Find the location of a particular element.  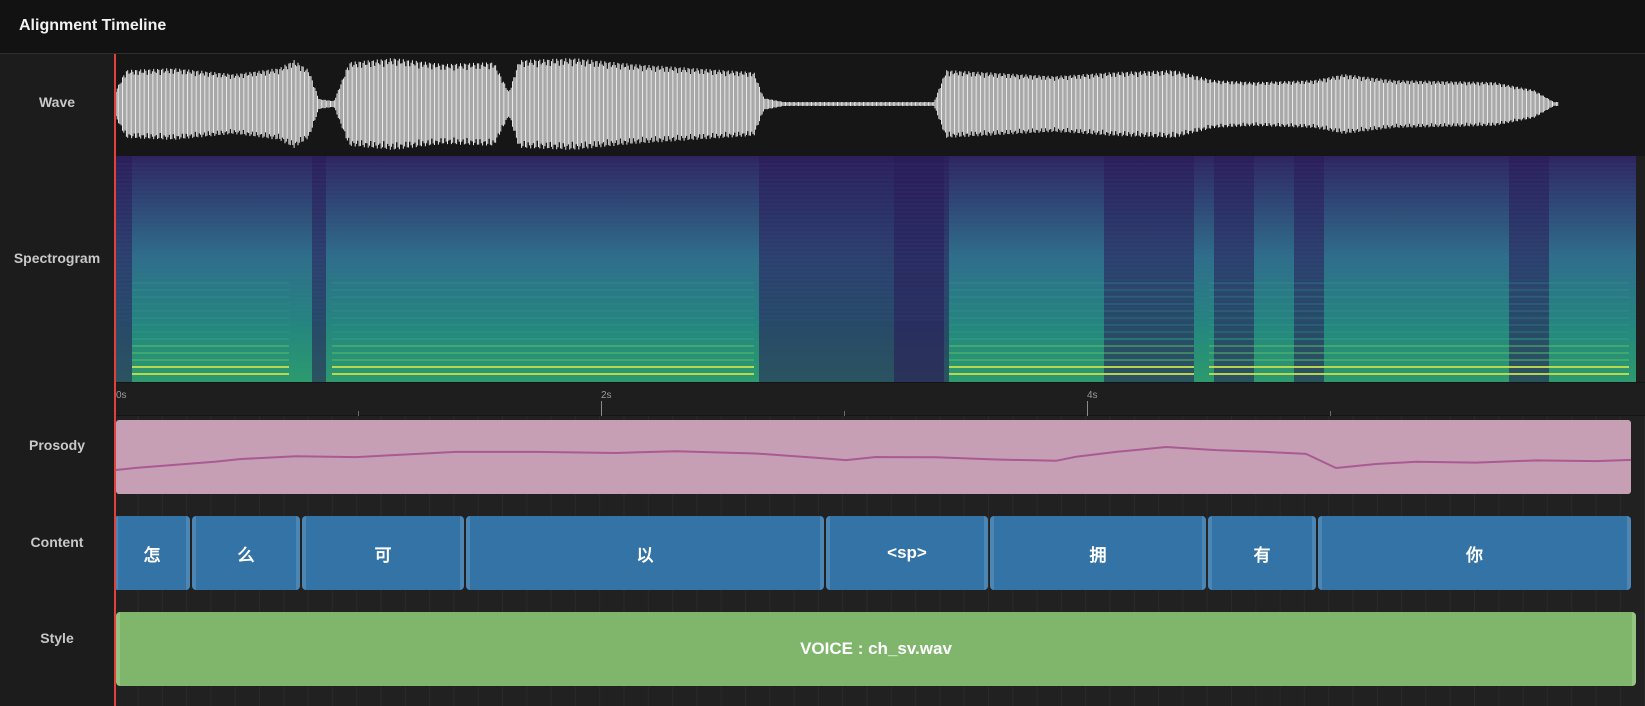

ruler-ticks is located at coordinates (722, 409).